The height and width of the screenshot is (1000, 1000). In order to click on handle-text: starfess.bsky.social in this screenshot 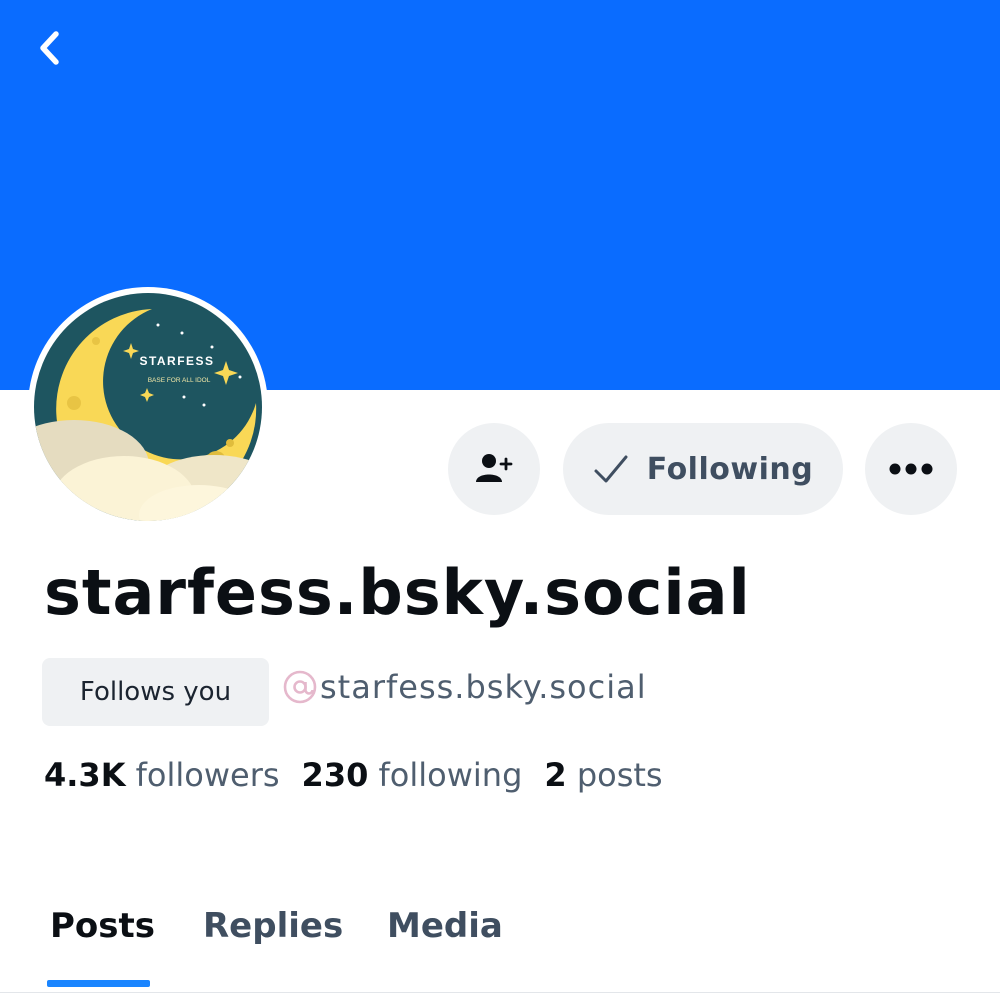, I will do `click(483, 687)`.